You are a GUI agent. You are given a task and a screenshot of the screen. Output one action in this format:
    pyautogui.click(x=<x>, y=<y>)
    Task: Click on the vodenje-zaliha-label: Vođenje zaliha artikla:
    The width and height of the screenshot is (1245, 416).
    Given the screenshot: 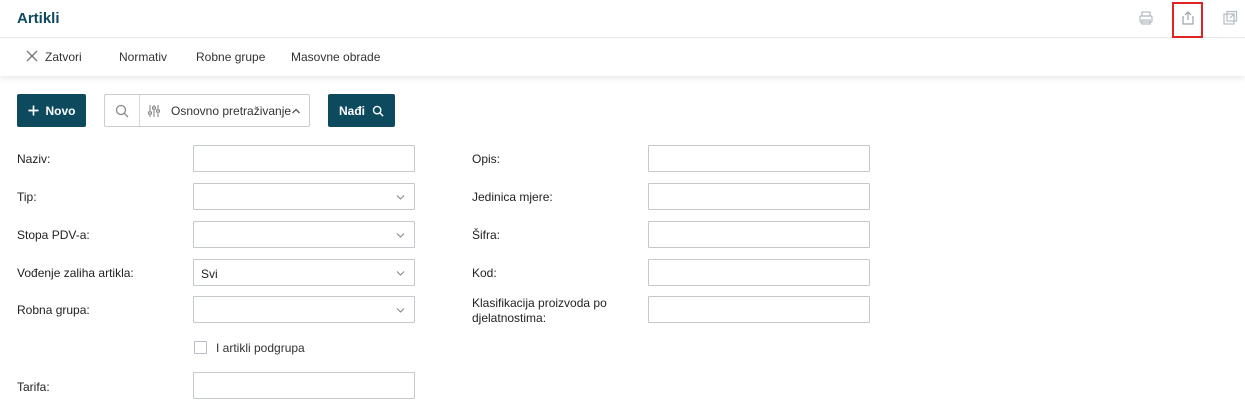 What is the action you would take?
    pyautogui.click(x=75, y=273)
    